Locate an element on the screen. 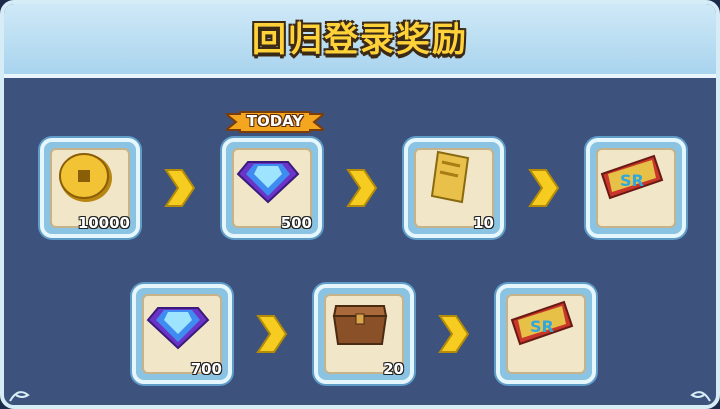  reward-quantity: 20 is located at coordinates (393, 369).